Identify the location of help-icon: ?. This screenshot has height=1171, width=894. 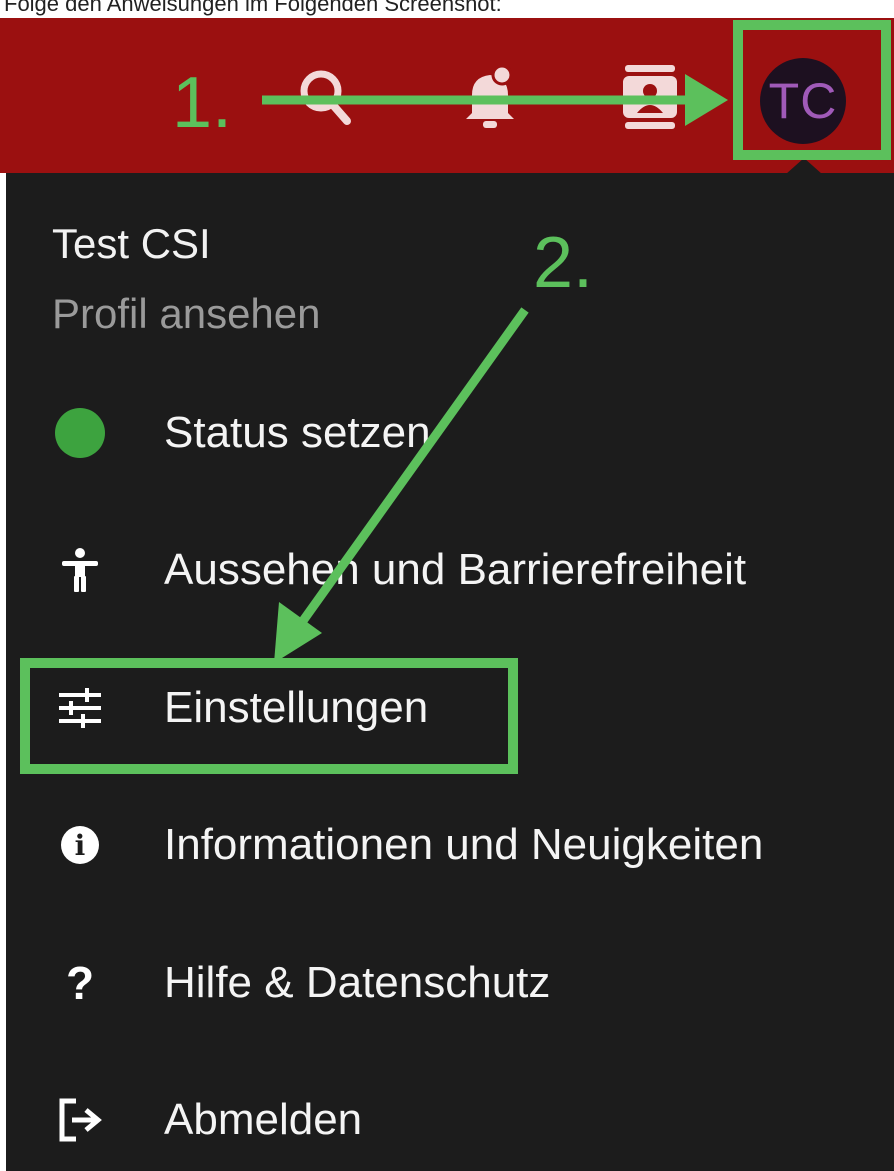
(80, 983).